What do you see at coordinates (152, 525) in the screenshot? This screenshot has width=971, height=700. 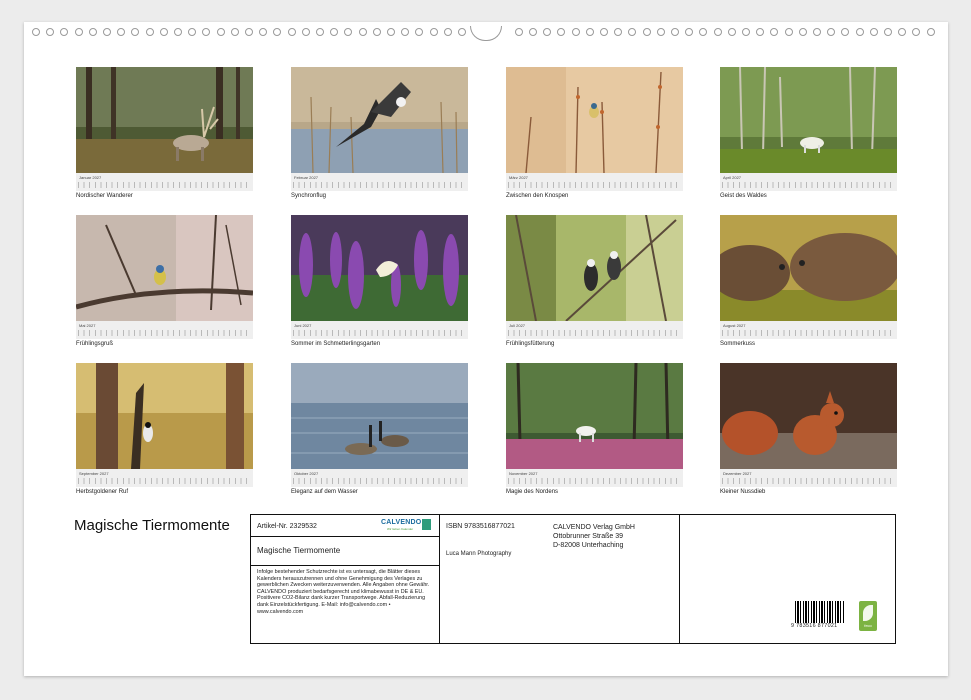 I see `calendar-title: Magische Tiermomente` at bounding box center [152, 525].